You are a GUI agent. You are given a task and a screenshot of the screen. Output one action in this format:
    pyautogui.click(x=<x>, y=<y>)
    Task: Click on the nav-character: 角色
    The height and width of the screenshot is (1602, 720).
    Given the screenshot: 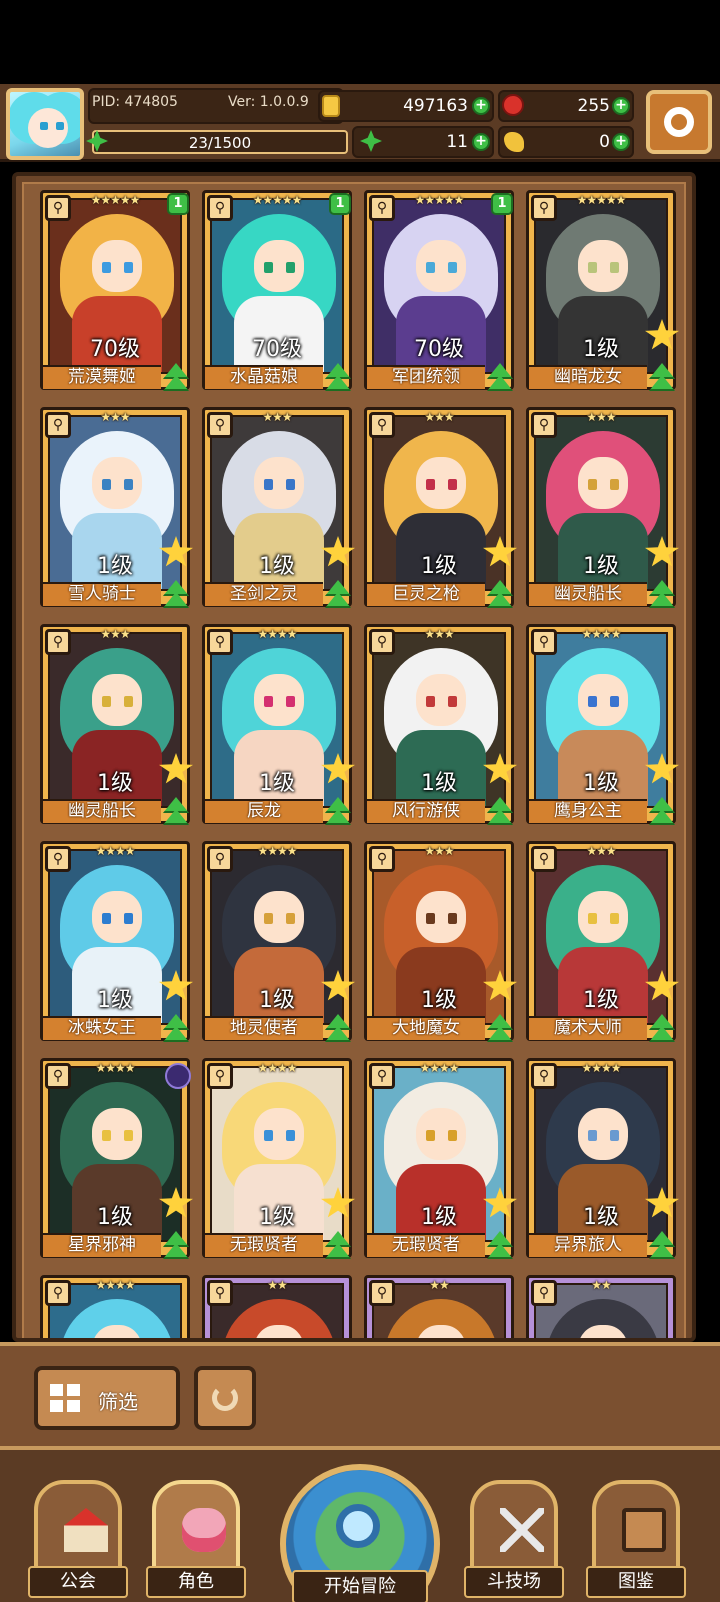 What is the action you would take?
    pyautogui.click(x=196, y=1539)
    